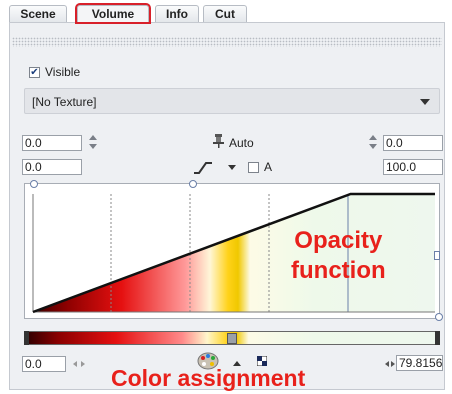 The height and width of the screenshot is (394, 452). I want to click on lower-opacity-spinner, so click(93, 142).